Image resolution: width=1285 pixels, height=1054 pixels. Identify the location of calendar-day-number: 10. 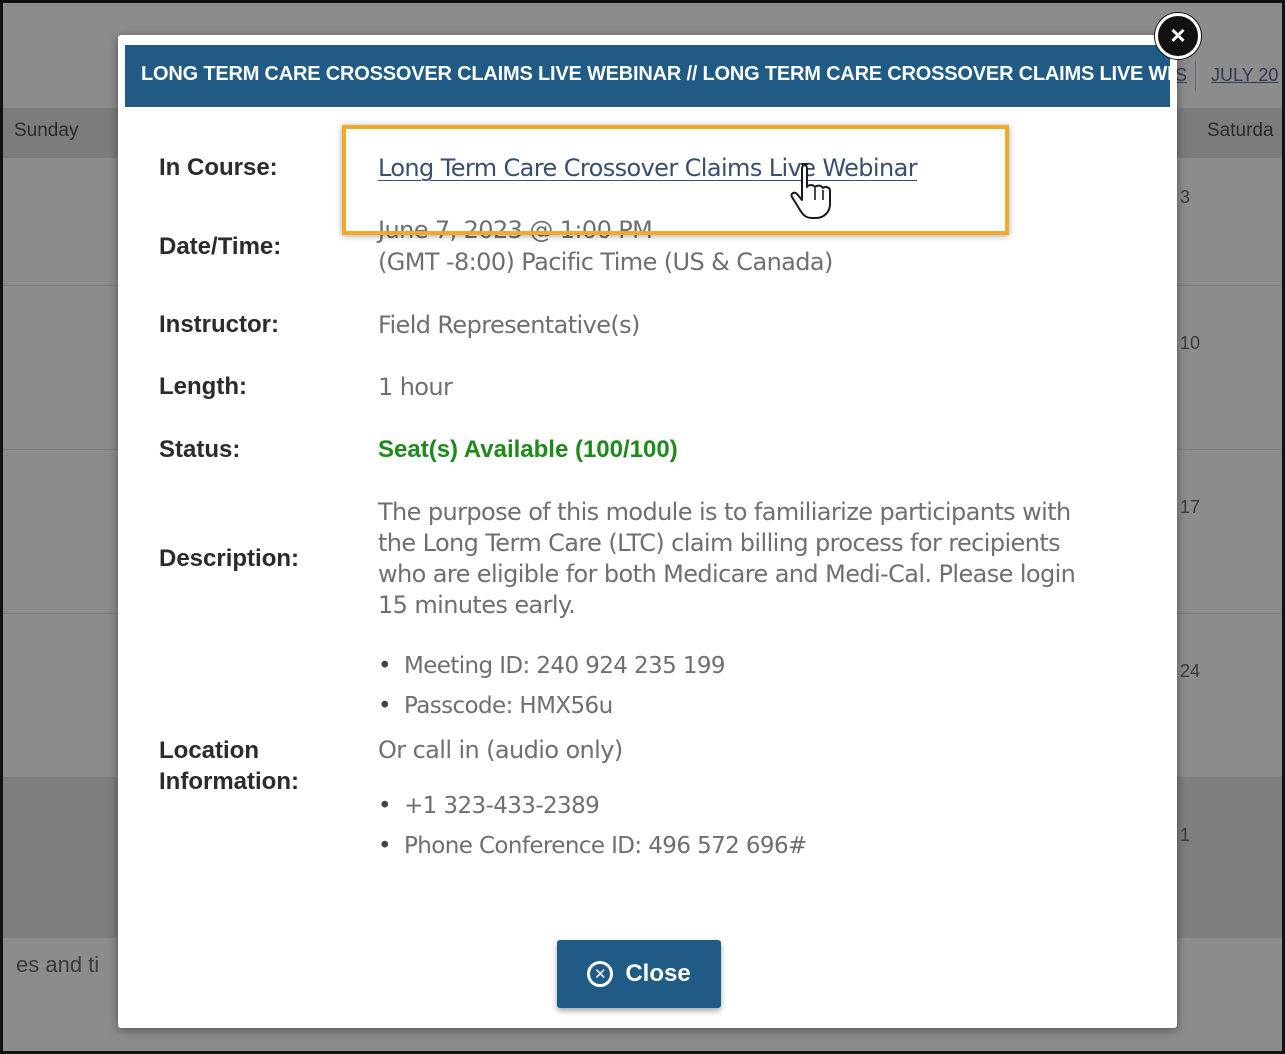
(1190, 343).